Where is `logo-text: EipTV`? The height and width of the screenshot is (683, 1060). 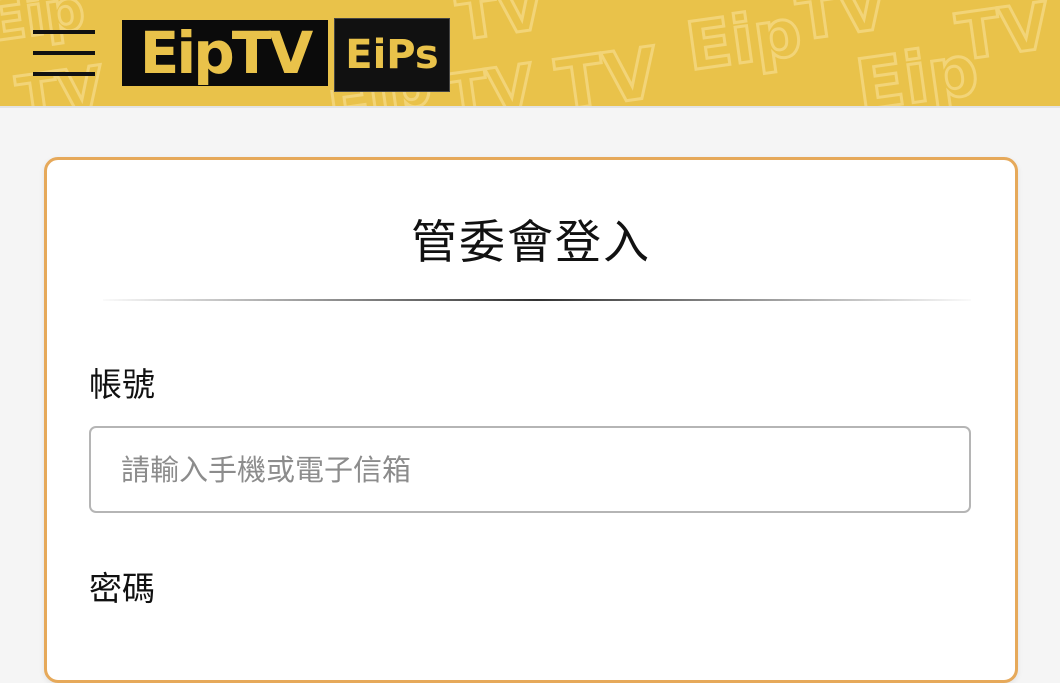 logo-text: EipTV is located at coordinates (226, 53).